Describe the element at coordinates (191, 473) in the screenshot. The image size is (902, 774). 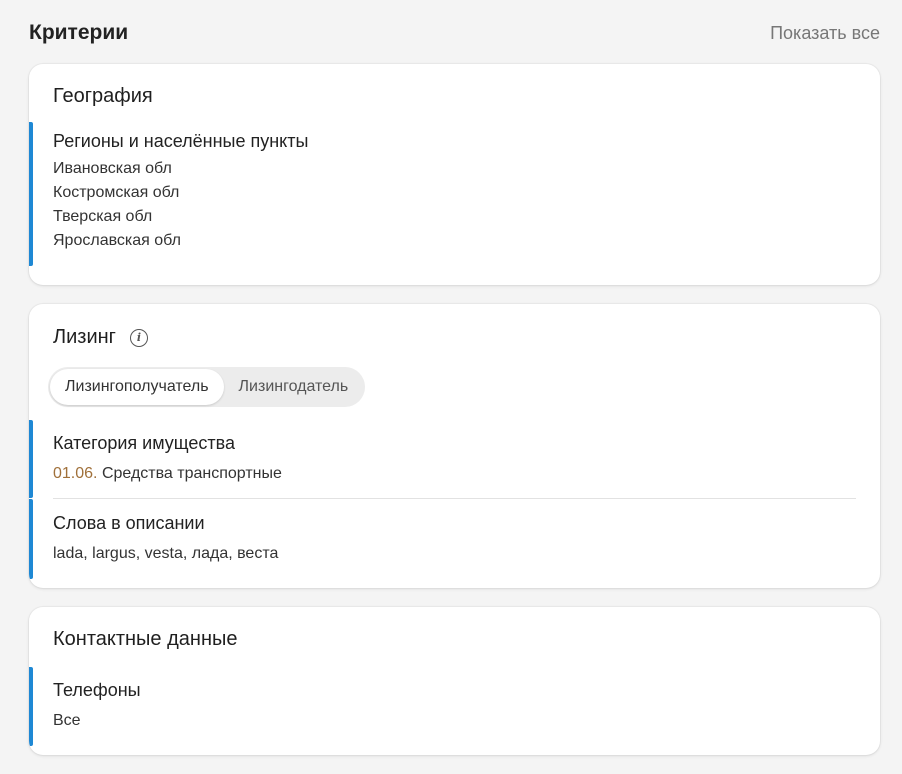
I see `category-name: Средства транспортные` at that location.